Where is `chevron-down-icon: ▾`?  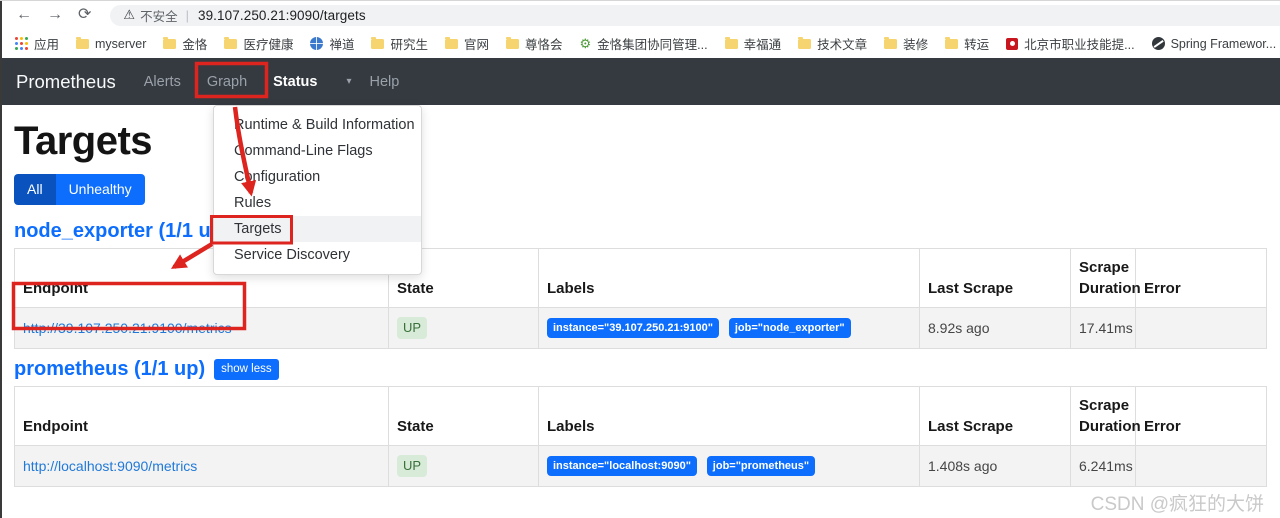 chevron-down-icon: ▾ is located at coordinates (349, 81).